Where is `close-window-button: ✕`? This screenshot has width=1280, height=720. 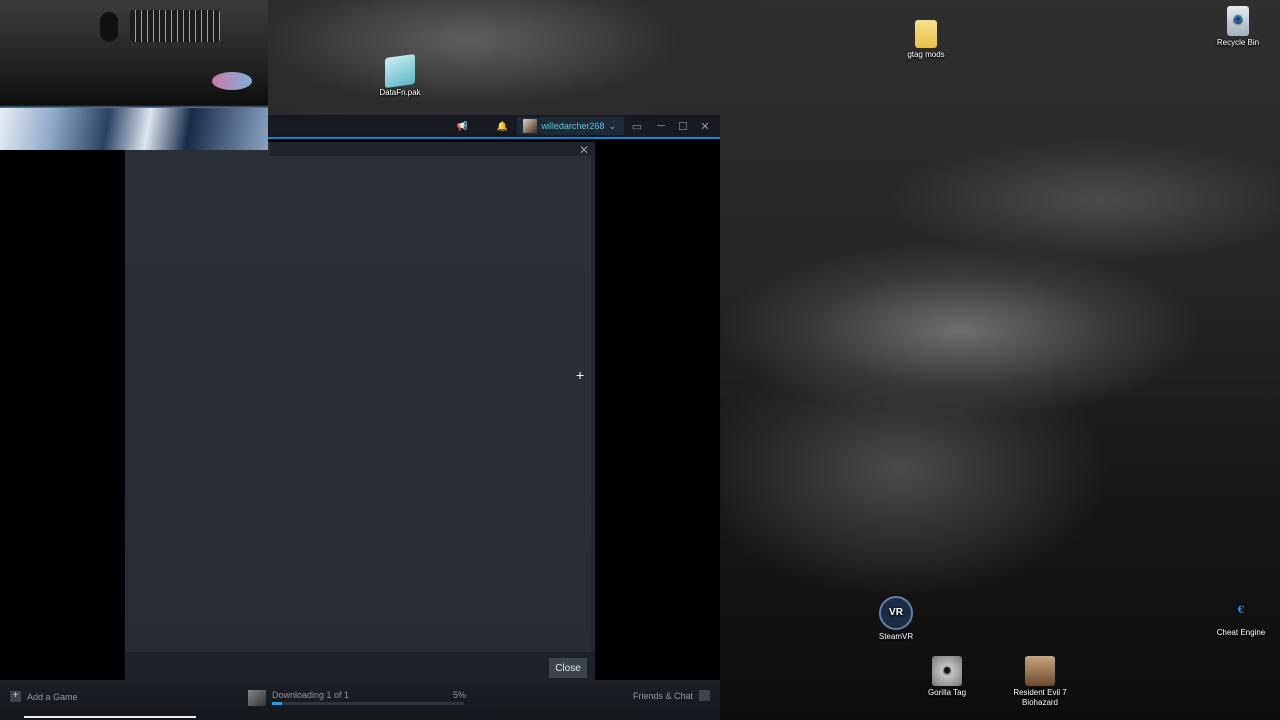 close-window-button: ✕ is located at coordinates (705, 126).